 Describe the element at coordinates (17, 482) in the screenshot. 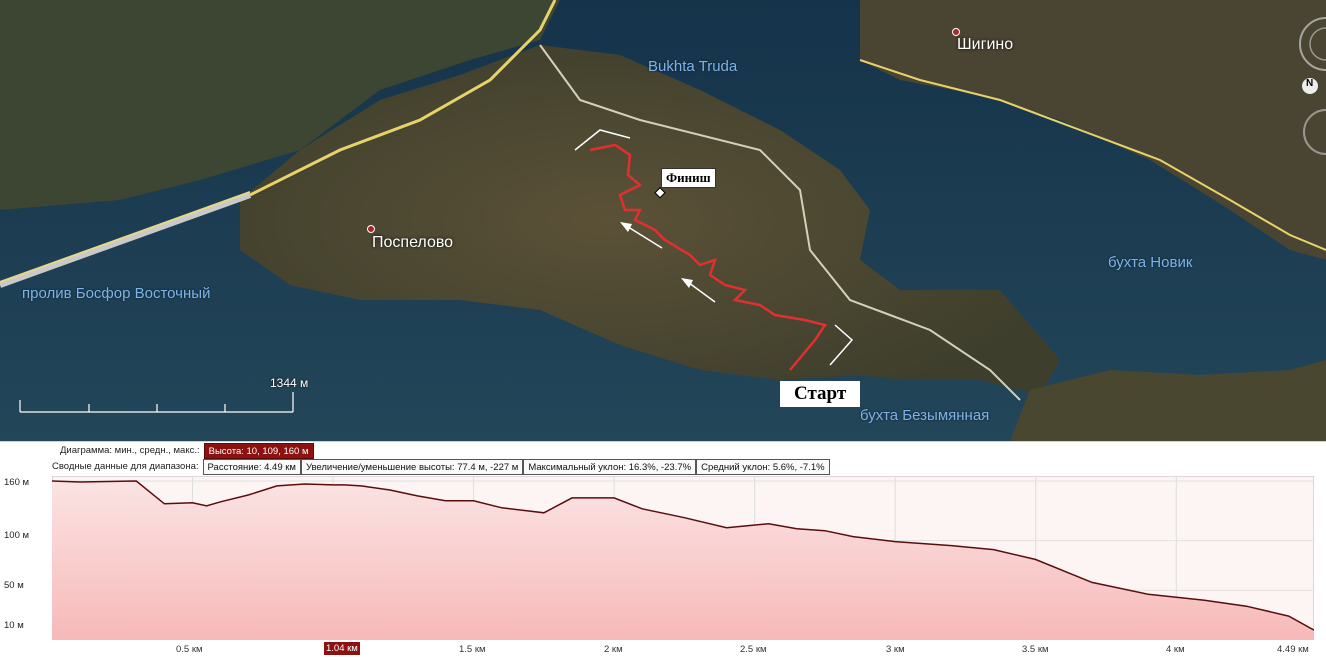

I see `y-tick-label: 160 м` at that location.